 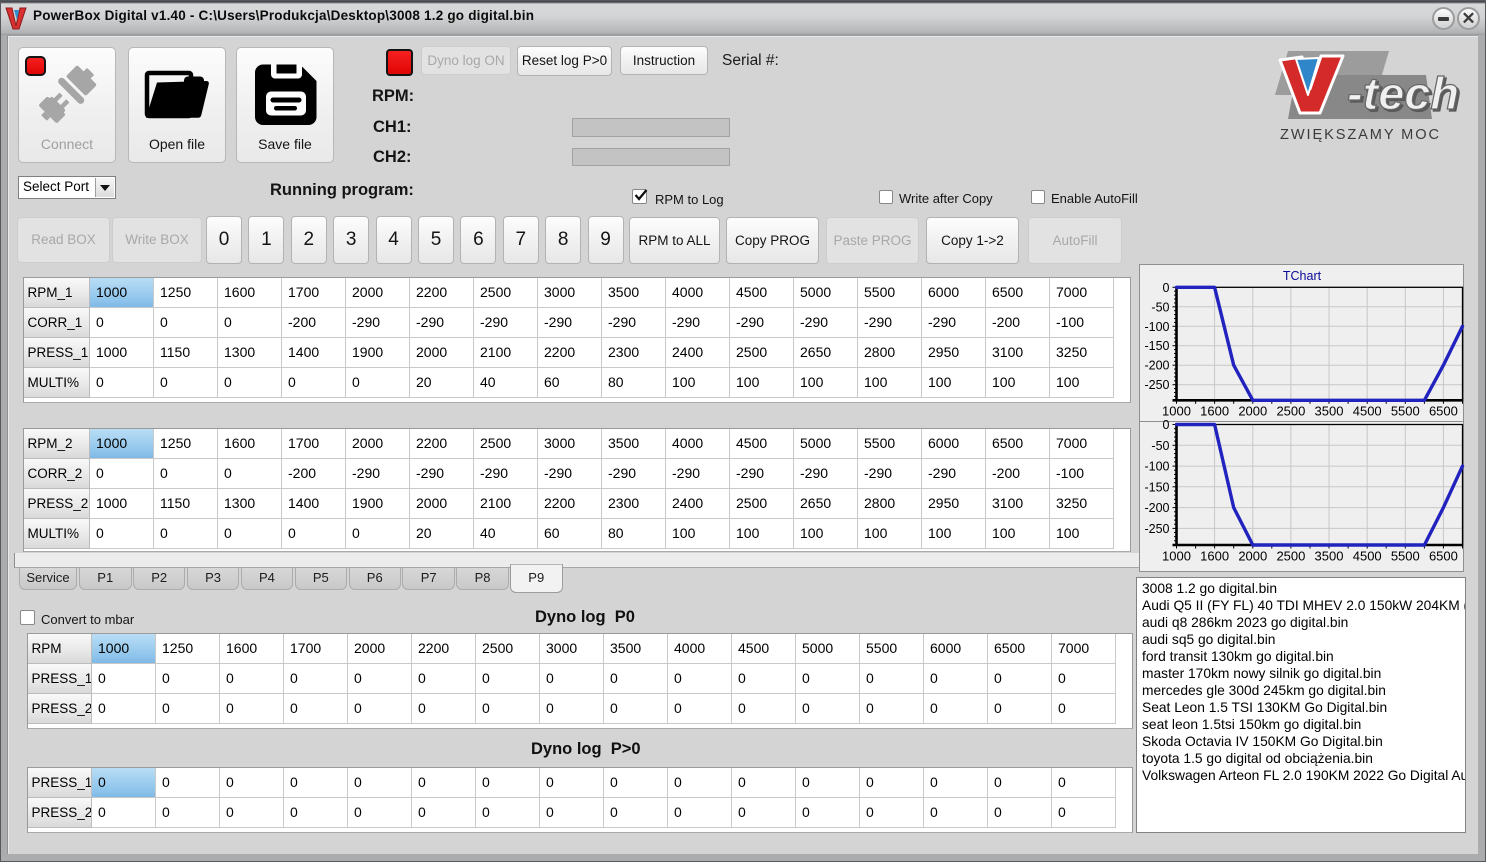 I want to click on svg-text: ZWIĘKSZAMY MOC, so click(x=1360, y=135).